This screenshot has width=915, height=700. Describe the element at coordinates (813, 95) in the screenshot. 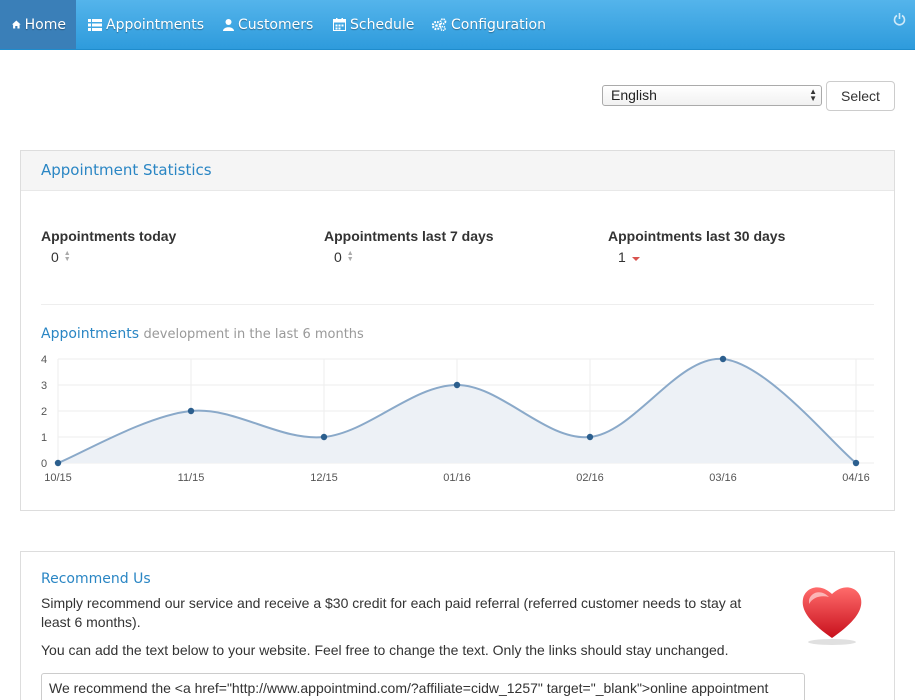

I see `select-arrows-icon: ▲ ▼` at that location.